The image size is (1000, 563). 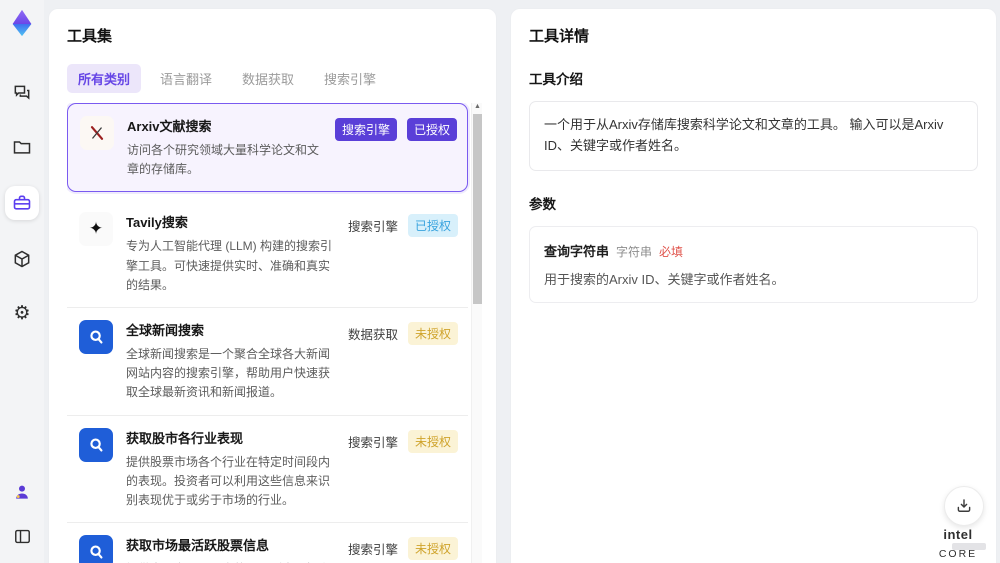 What do you see at coordinates (559, 36) in the screenshot?
I see `detail-title: 工具详情` at bounding box center [559, 36].